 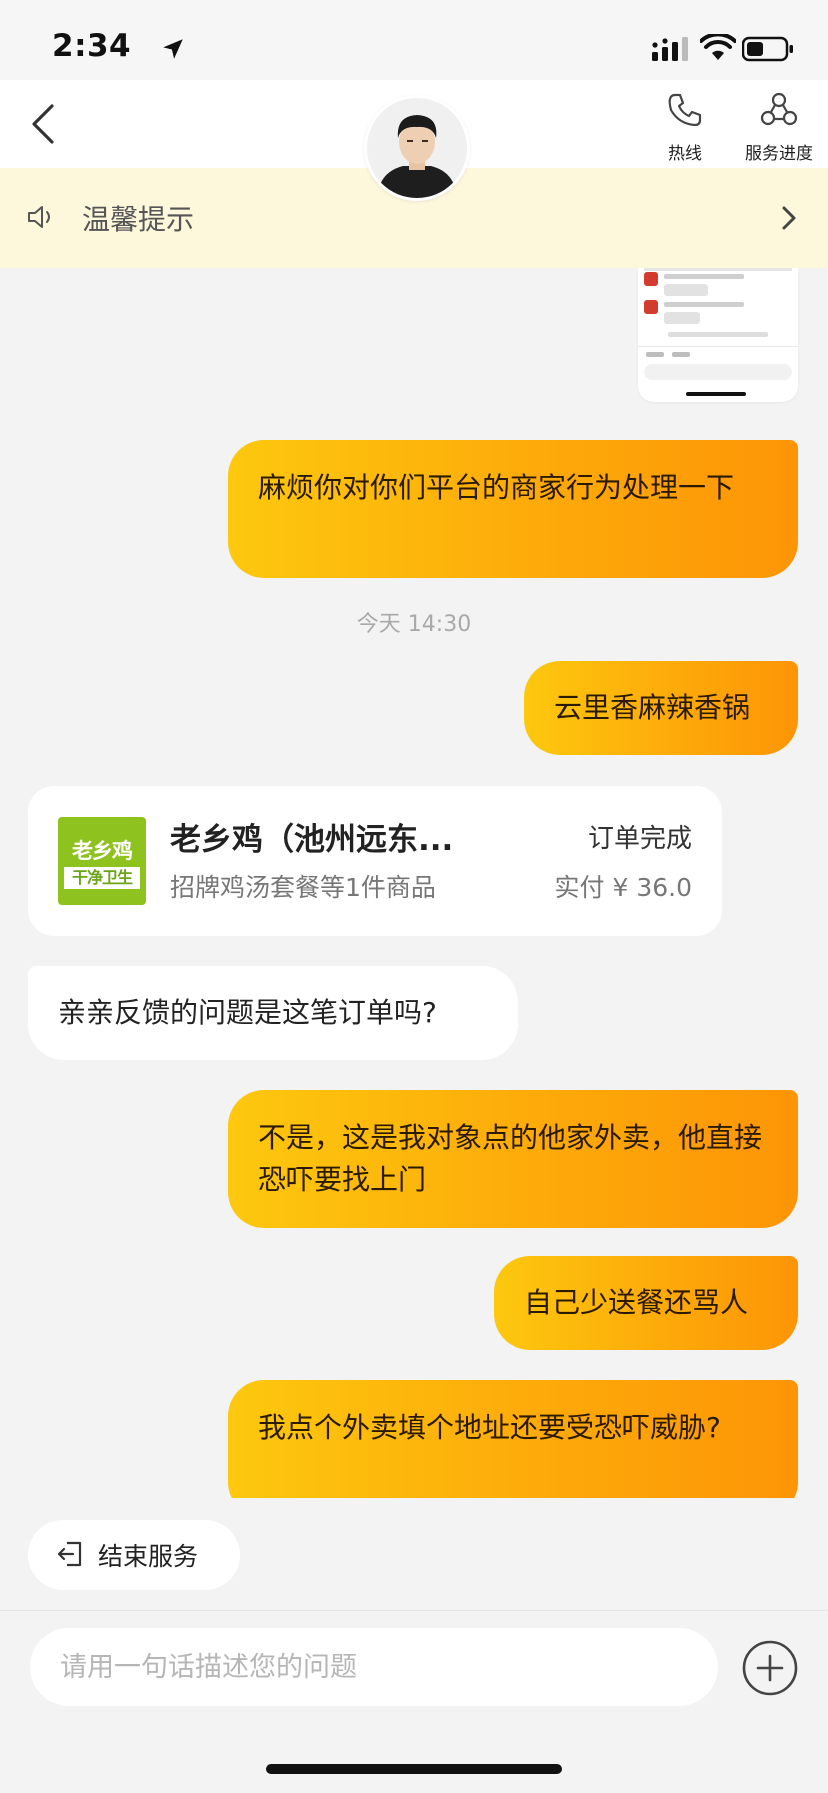 I want to click on shop-logo-text: 老乡鸡, so click(x=102, y=851).